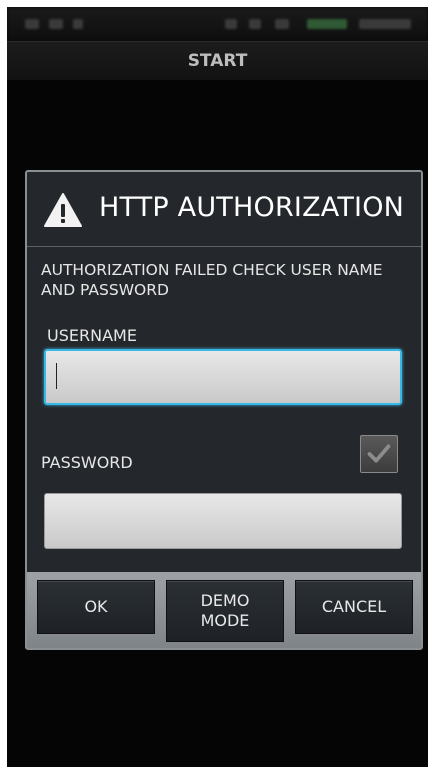 This screenshot has width=435, height=774. I want to click on username-label: USERNAME, so click(92, 335).